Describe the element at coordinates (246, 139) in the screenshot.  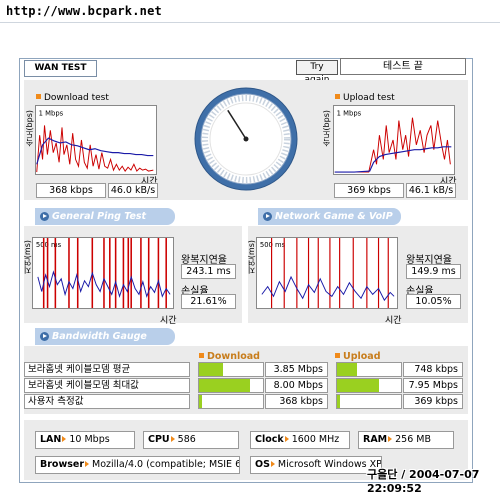
I see `speed-gauge` at that location.